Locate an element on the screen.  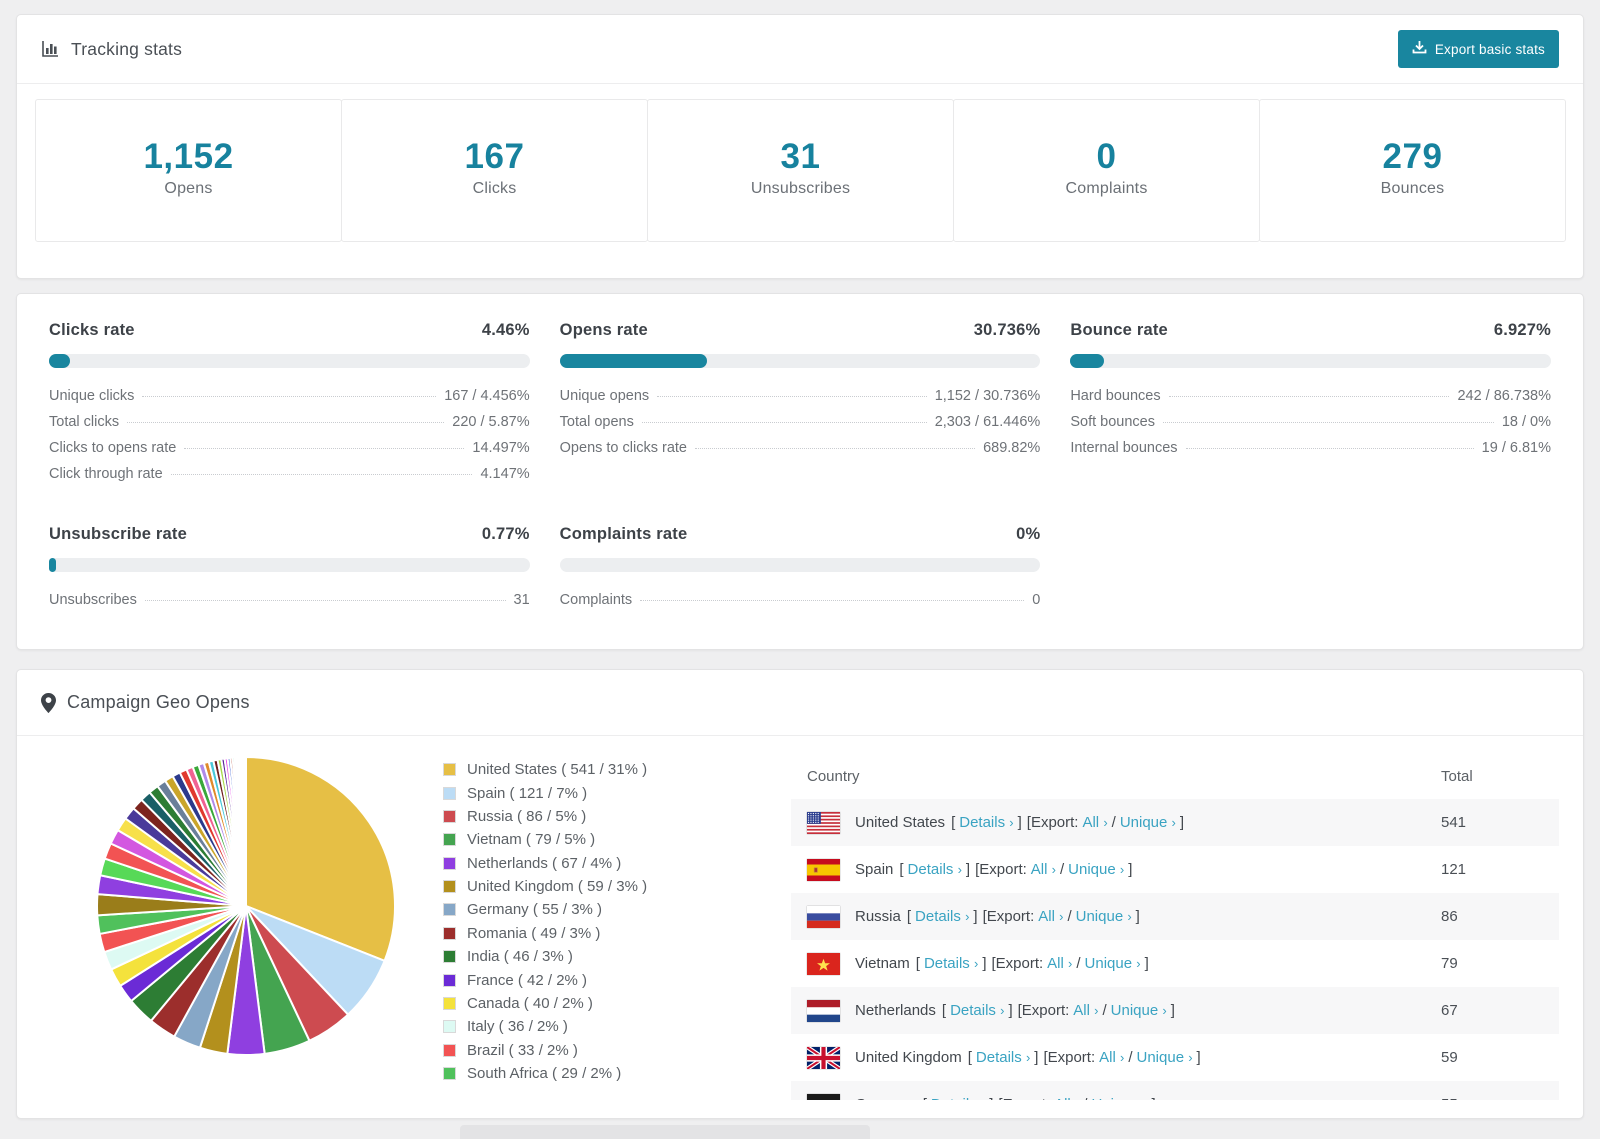
rate-block-complaints-rate: Complaints rate 0% Complaints 0 is located at coordinates (800, 569).